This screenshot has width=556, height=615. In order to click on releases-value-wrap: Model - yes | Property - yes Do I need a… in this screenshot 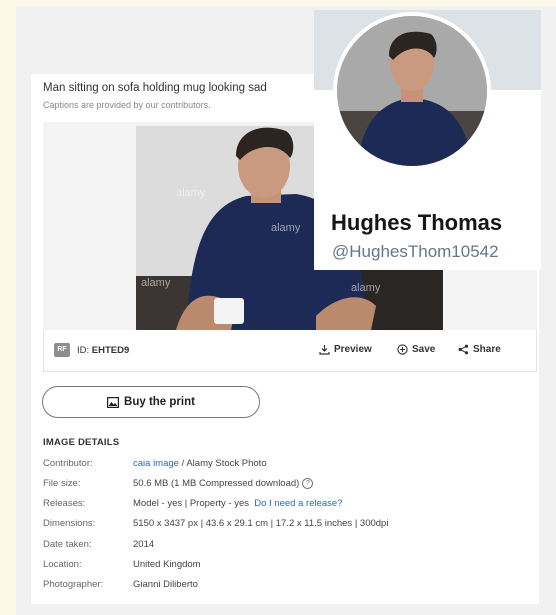, I will do `click(237, 503)`.